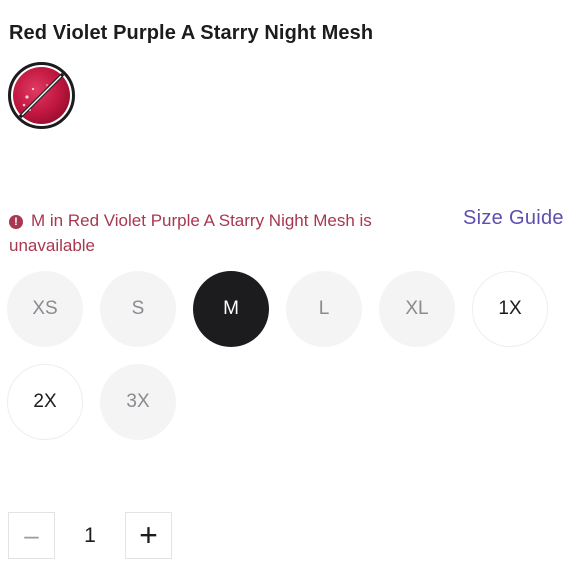  I want to click on alert-icon: !, so click(16, 222).